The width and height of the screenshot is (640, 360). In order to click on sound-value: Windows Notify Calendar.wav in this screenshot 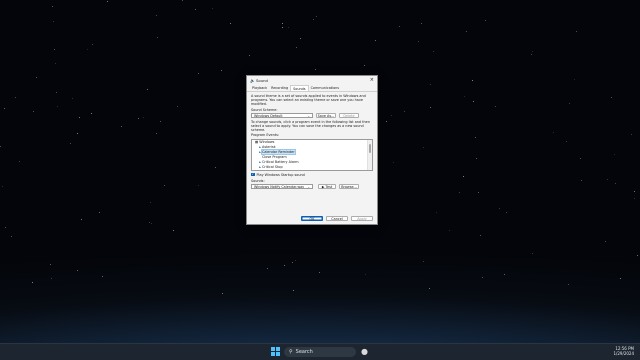, I will do `click(279, 187)`.